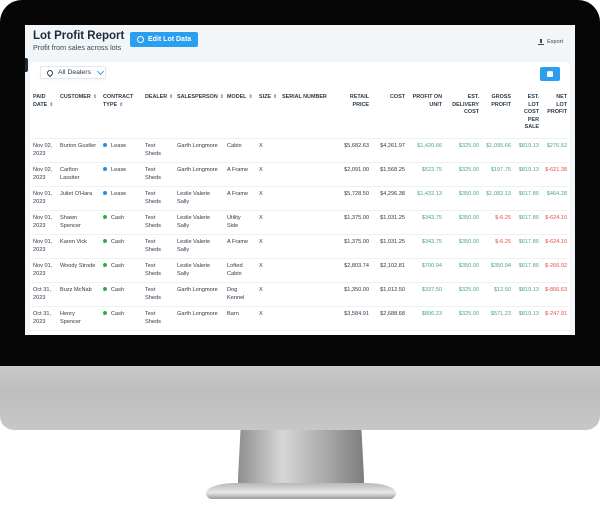 The width and height of the screenshot is (600, 507). I want to click on cell-value: $-621.38, so click(556, 169).